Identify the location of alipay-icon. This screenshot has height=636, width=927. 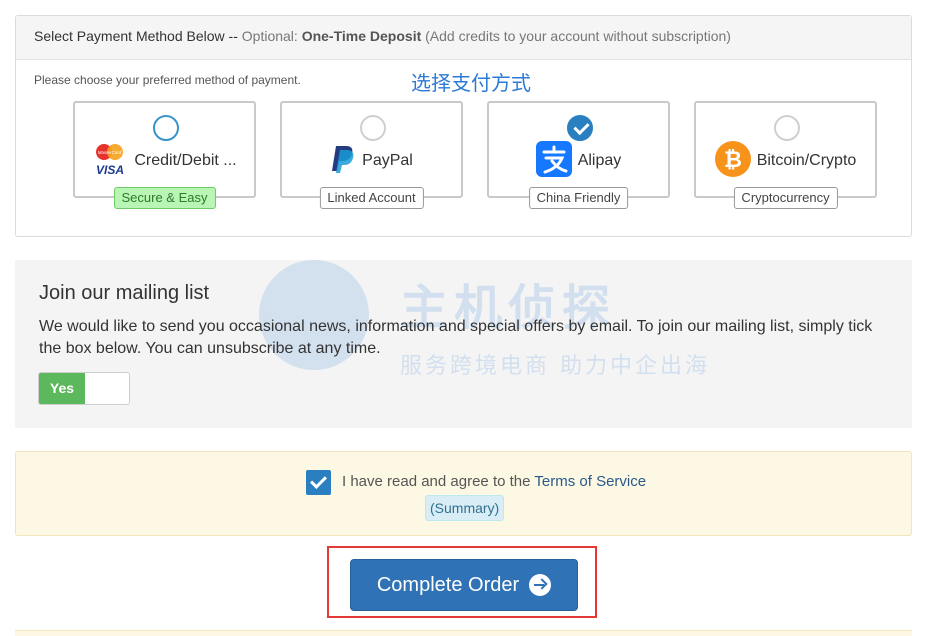
(553, 161).